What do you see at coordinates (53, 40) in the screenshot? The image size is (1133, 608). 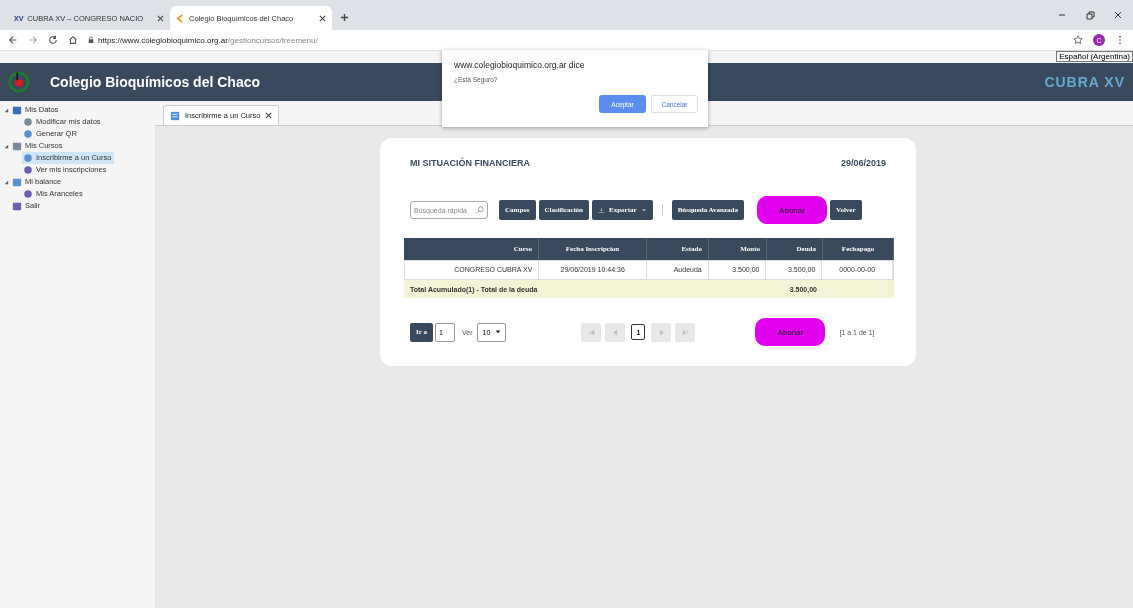 I see `reload-icon` at bounding box center [53, 40].